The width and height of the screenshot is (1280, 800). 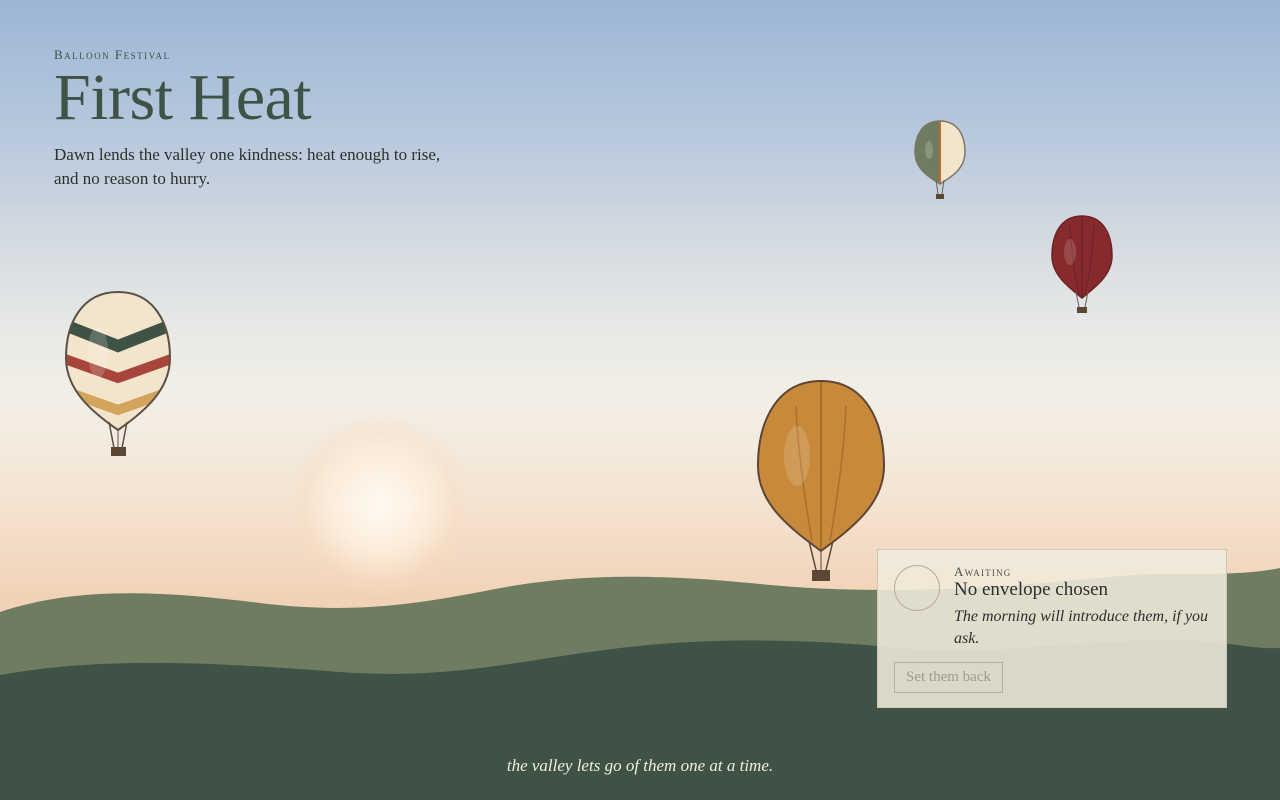 What do you see at coordinates (917, 588) in the screenshot?
I see `envelope-swatch` at bounding box center [917, 588].